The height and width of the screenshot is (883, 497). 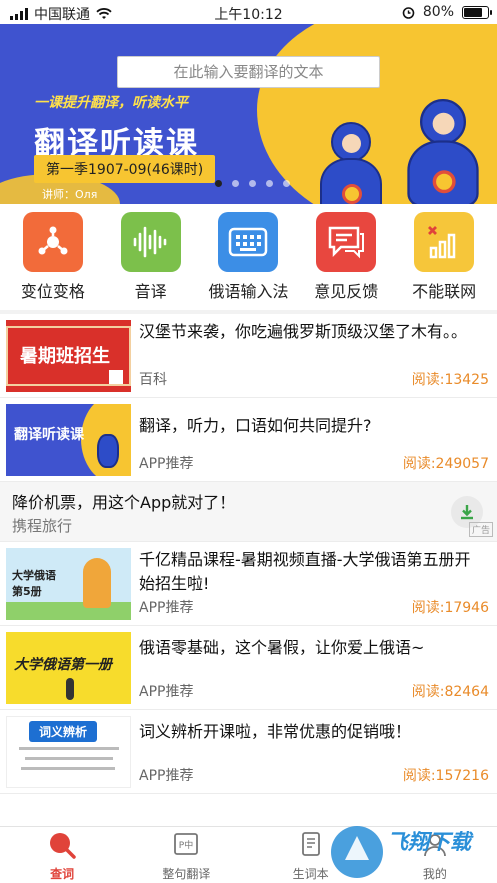 I want to click on thumbnail-text: 翻译听读课, so click(x=49, y=435).